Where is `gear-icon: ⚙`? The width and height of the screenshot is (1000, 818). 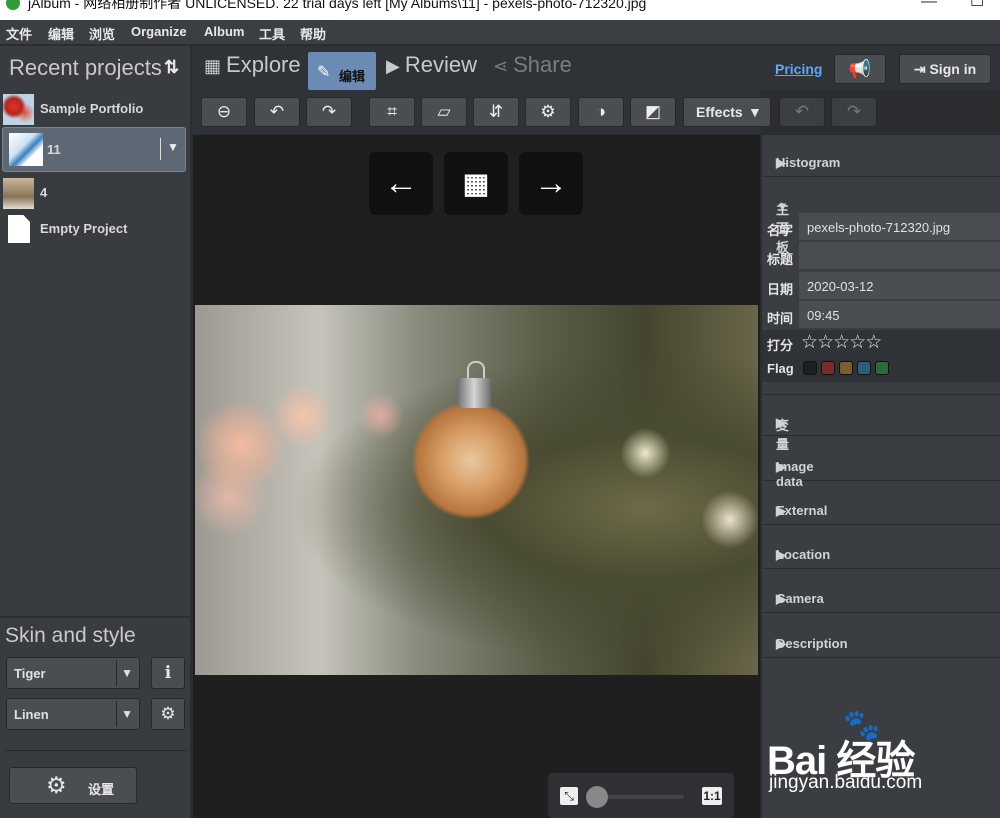
gear-icon: ⚙ is located at coordinates (548, 111).